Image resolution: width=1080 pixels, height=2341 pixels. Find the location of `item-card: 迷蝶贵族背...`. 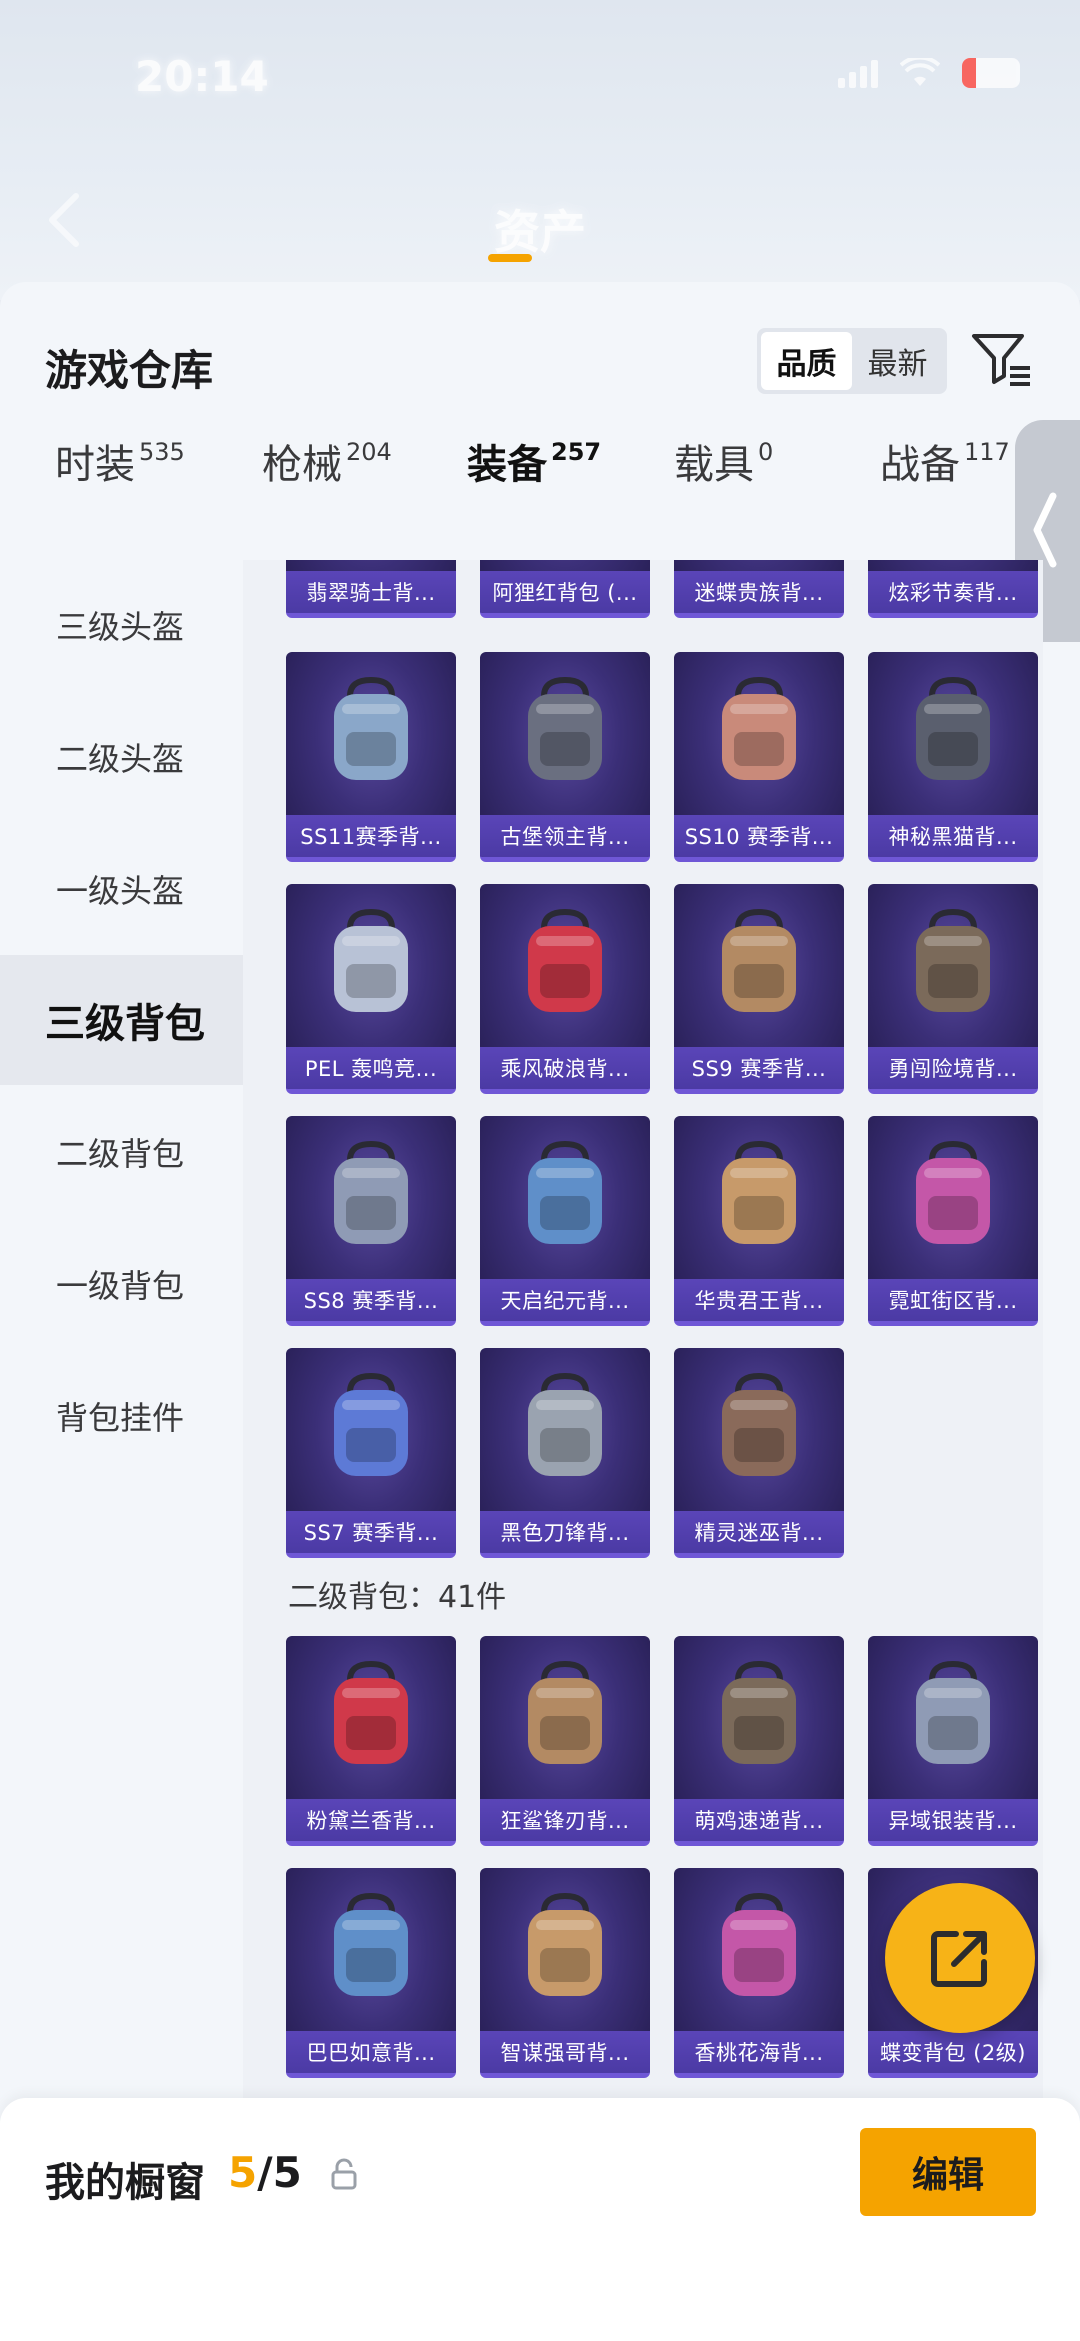

item-card: 迷蝶贵族背... is located at coordinates (759, 589).